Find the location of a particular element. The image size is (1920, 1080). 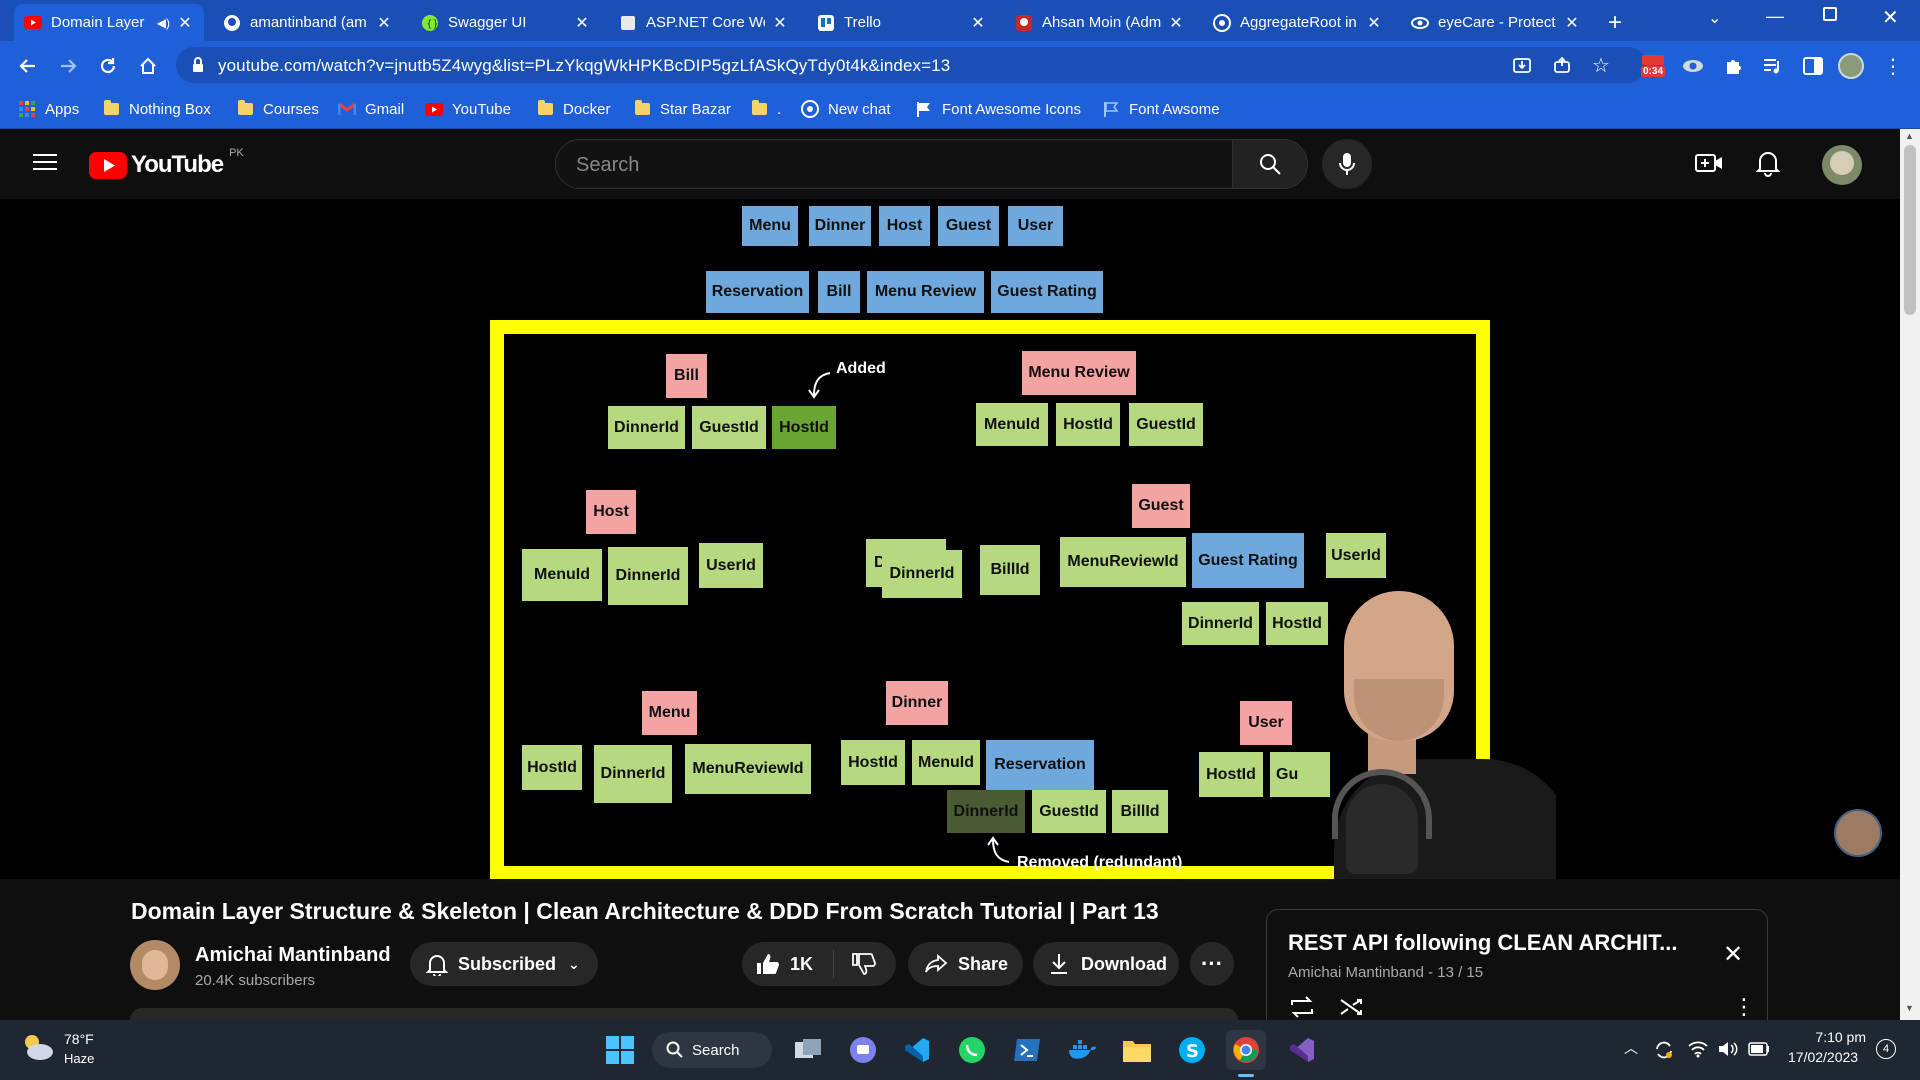

bookmark-nothing-box: Nothing Box is located at coordinates (156, 109).